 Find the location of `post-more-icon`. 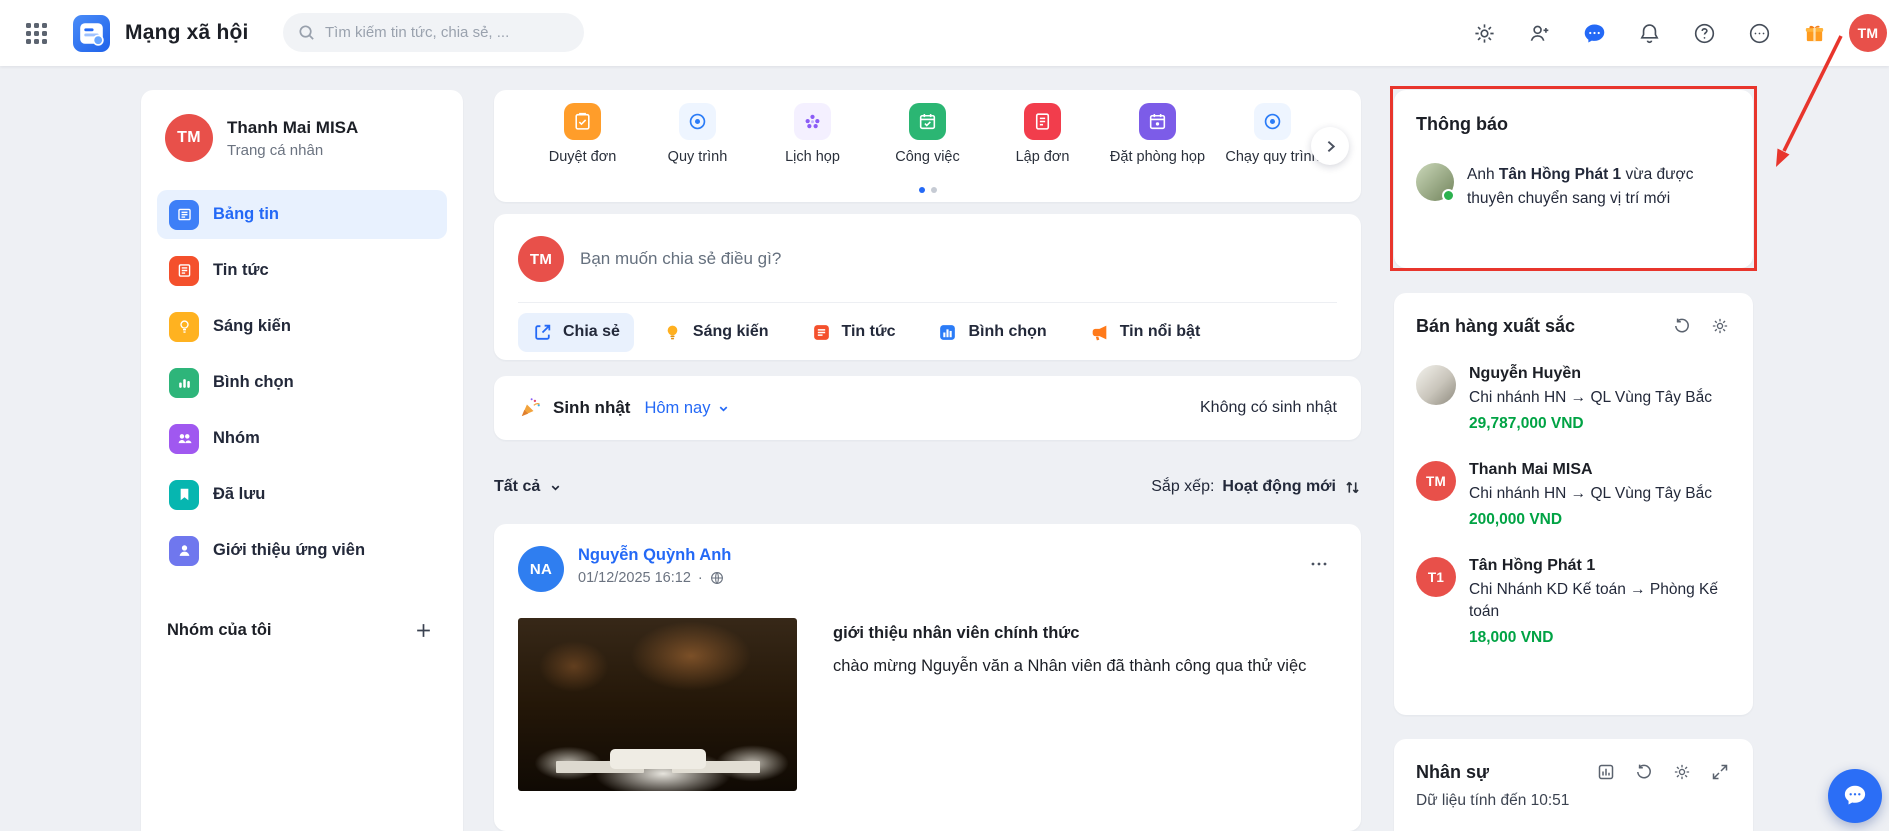

post-more-icon is located at coordinates (1319, 564).